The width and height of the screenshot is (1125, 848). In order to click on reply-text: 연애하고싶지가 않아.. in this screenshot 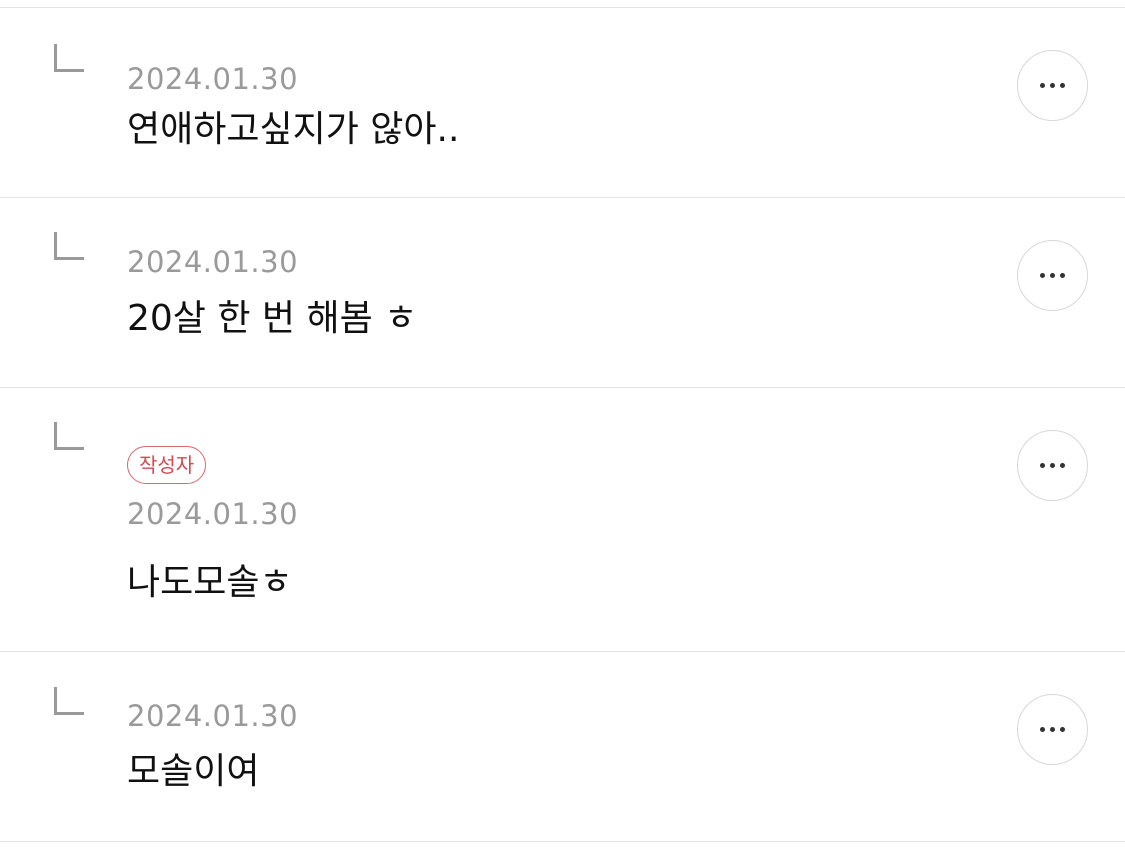, I will do `click(293, 129)`.